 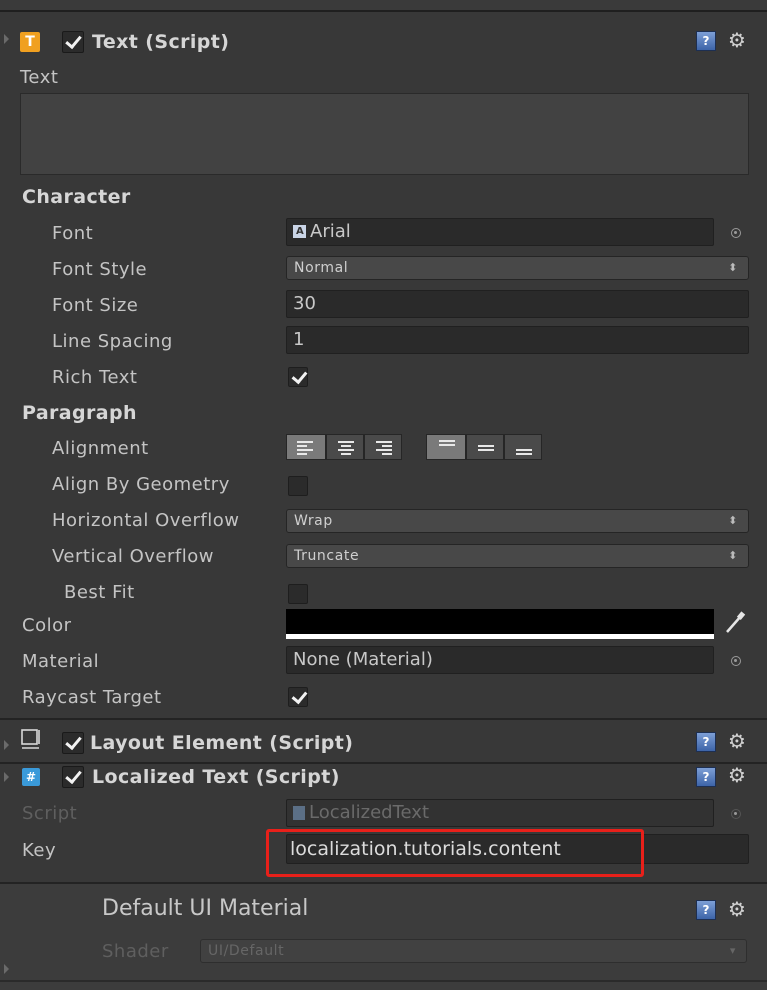 What do you see at coordinates (306, 447) in the screenshot?
I see `align-left-button` at bounding box center [306, 447].